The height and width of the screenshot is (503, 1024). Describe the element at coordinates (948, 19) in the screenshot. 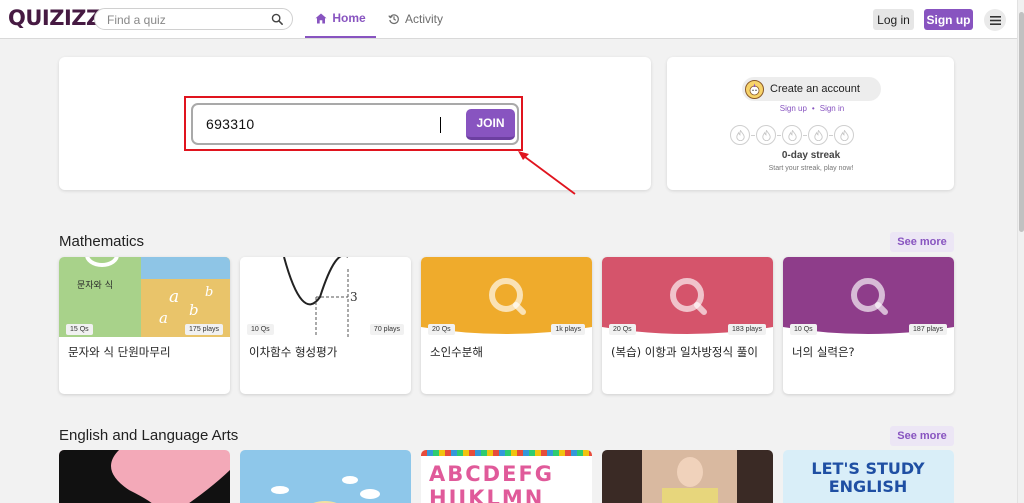

I see `signup-button: Sign up` at that location.